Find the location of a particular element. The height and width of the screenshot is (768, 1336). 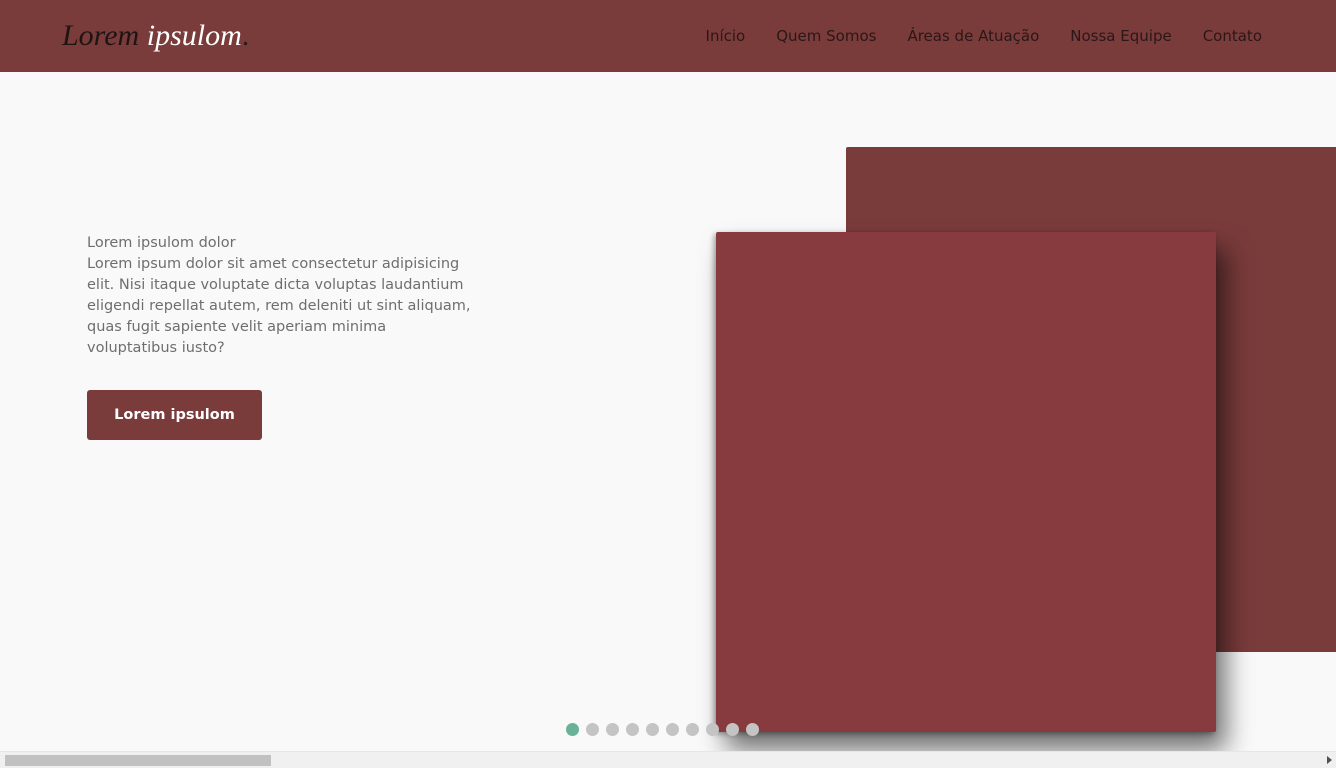

nav-link-quem-somos: Quem Somos is located at coordinates (826, 36).